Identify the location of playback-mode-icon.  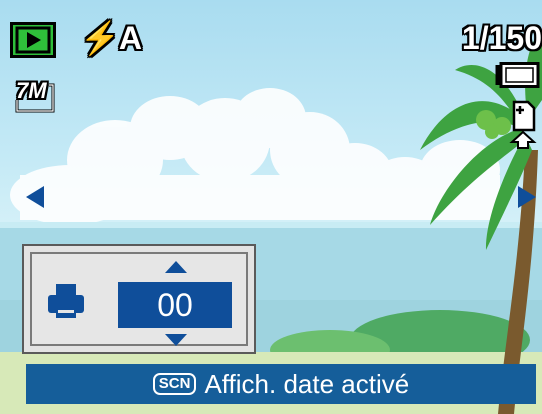
(33, 40).